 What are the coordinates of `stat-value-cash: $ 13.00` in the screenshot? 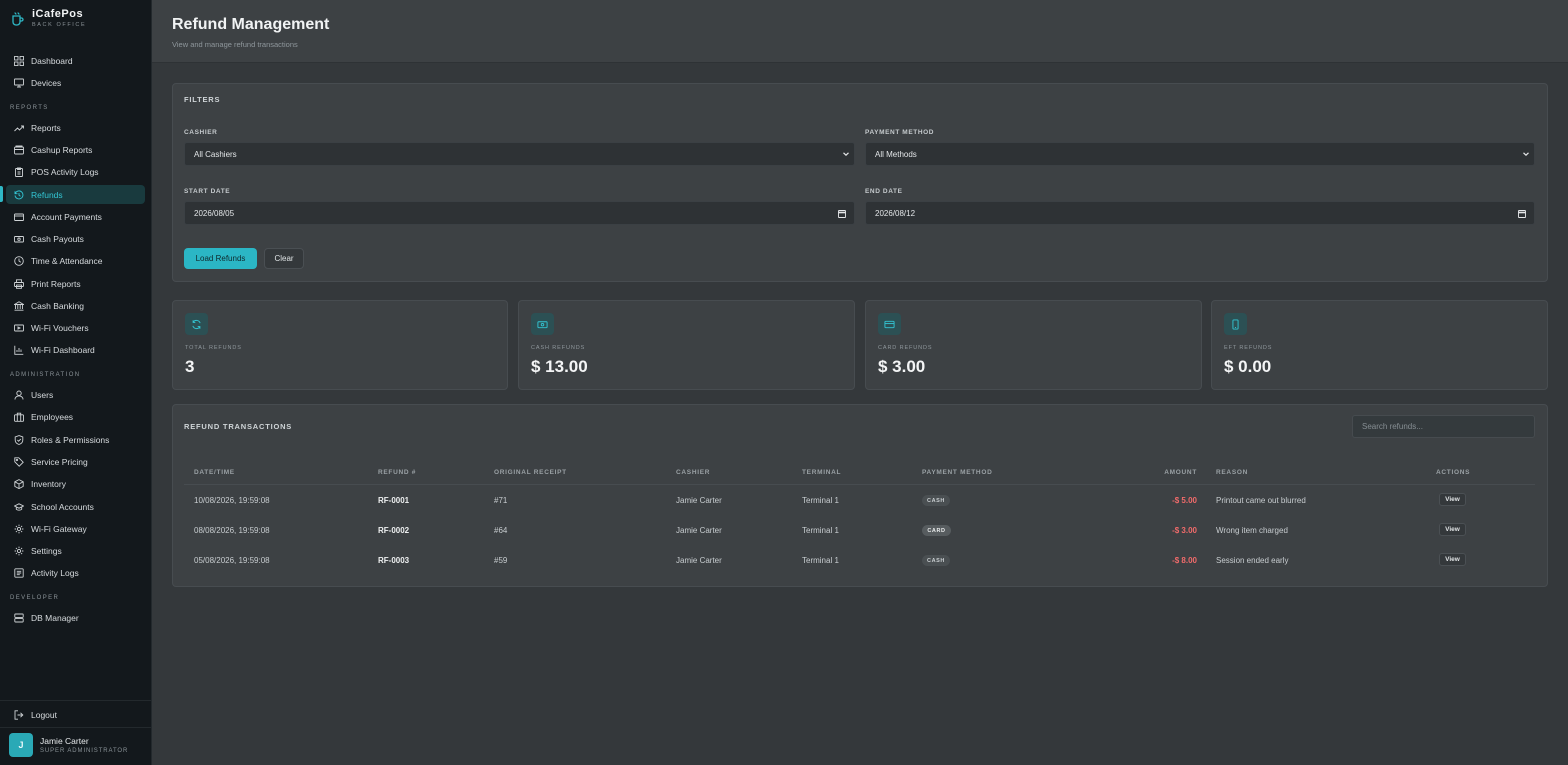 It's located at (559, 366).